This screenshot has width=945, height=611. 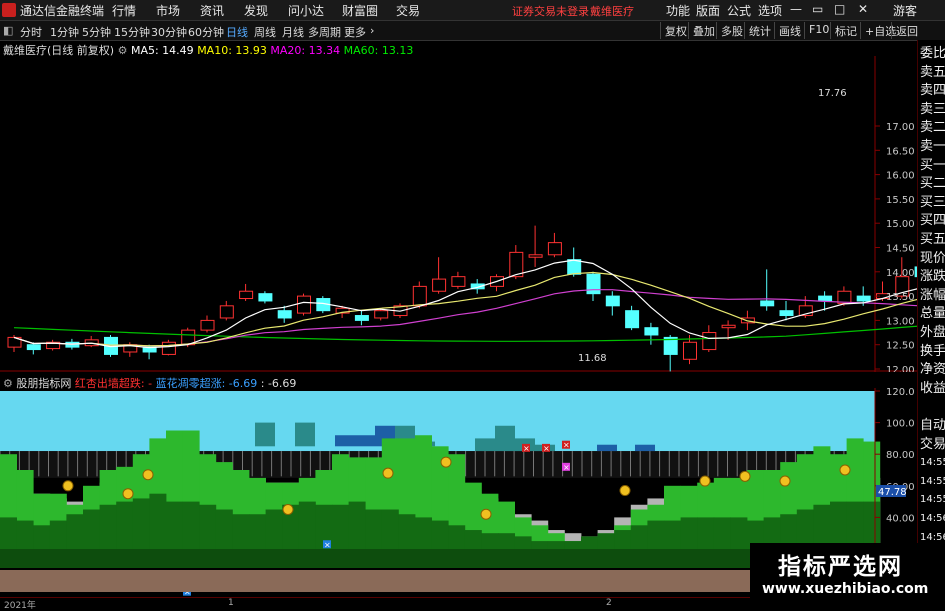 What do you see at coordinates (62, 11) in the screenshot?
I see `app-title: 通达信金融终端` at bounding box center [62, 11].